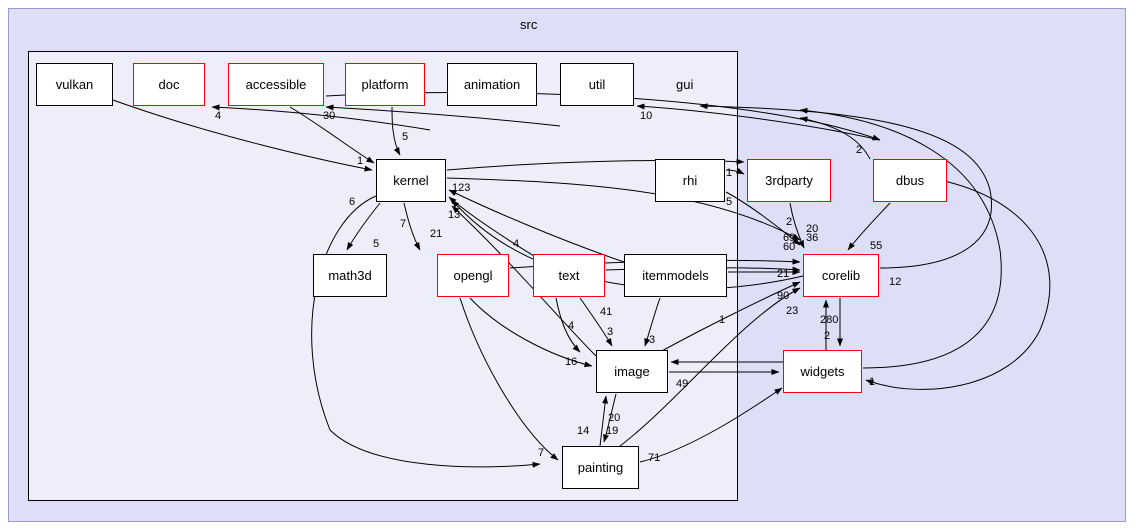 The width and height of the screenshot is (1136, 532). I want to click on node-rhi: rhi, so click(690, 180).